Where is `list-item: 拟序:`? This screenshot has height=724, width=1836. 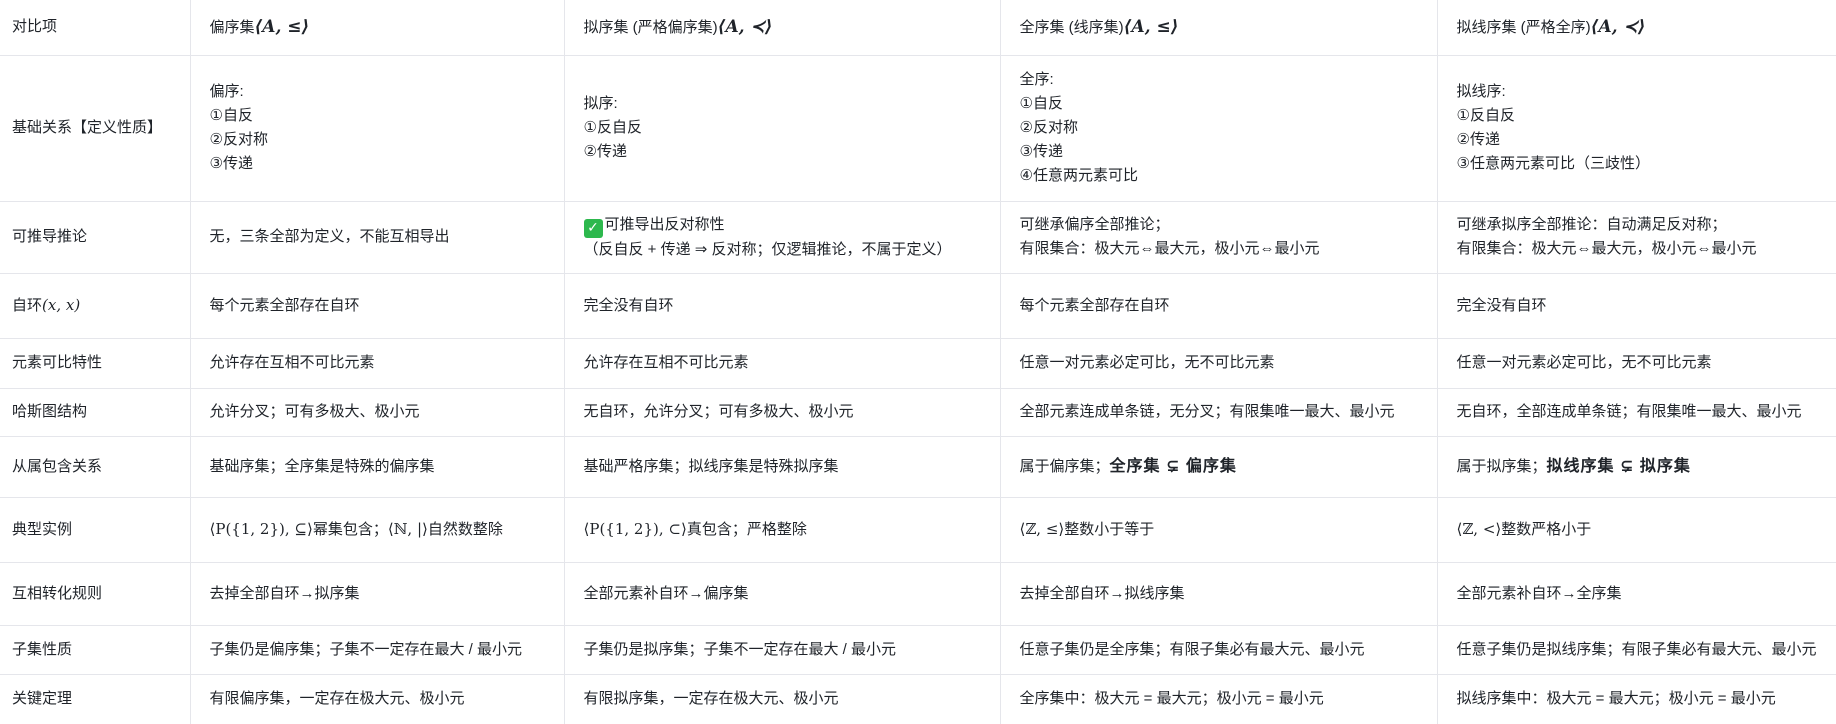
list-item: 拟序: is located at coordinates (600, 103).